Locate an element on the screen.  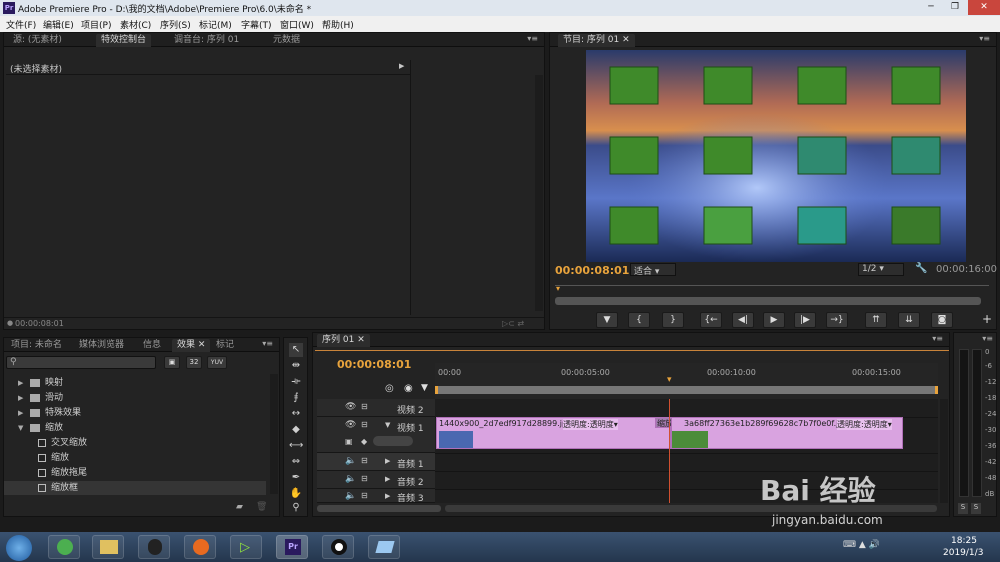
taskbar-recorder is located at coordinates (338, 547).